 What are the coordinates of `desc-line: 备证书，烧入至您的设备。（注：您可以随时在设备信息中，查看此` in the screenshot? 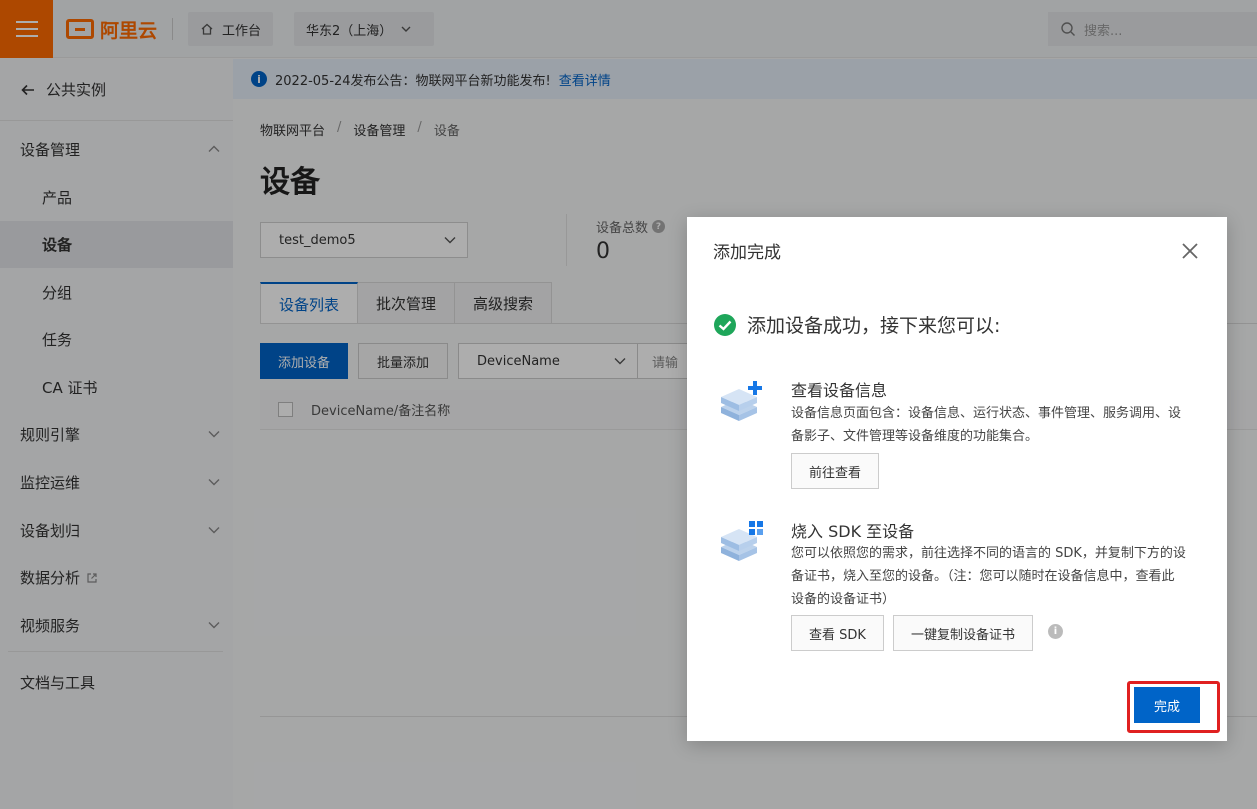 It's located at (983, 576).